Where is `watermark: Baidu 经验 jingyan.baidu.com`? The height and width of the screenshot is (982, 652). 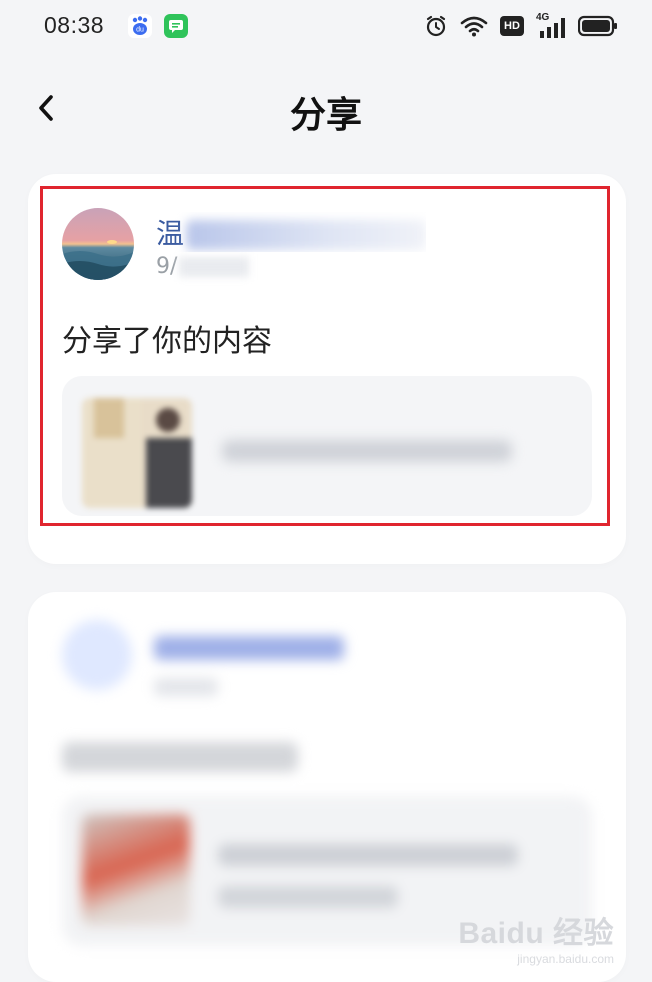
watermark: Baidu 经验 jingyan.baidu.com is located at coordinates (536, 937).